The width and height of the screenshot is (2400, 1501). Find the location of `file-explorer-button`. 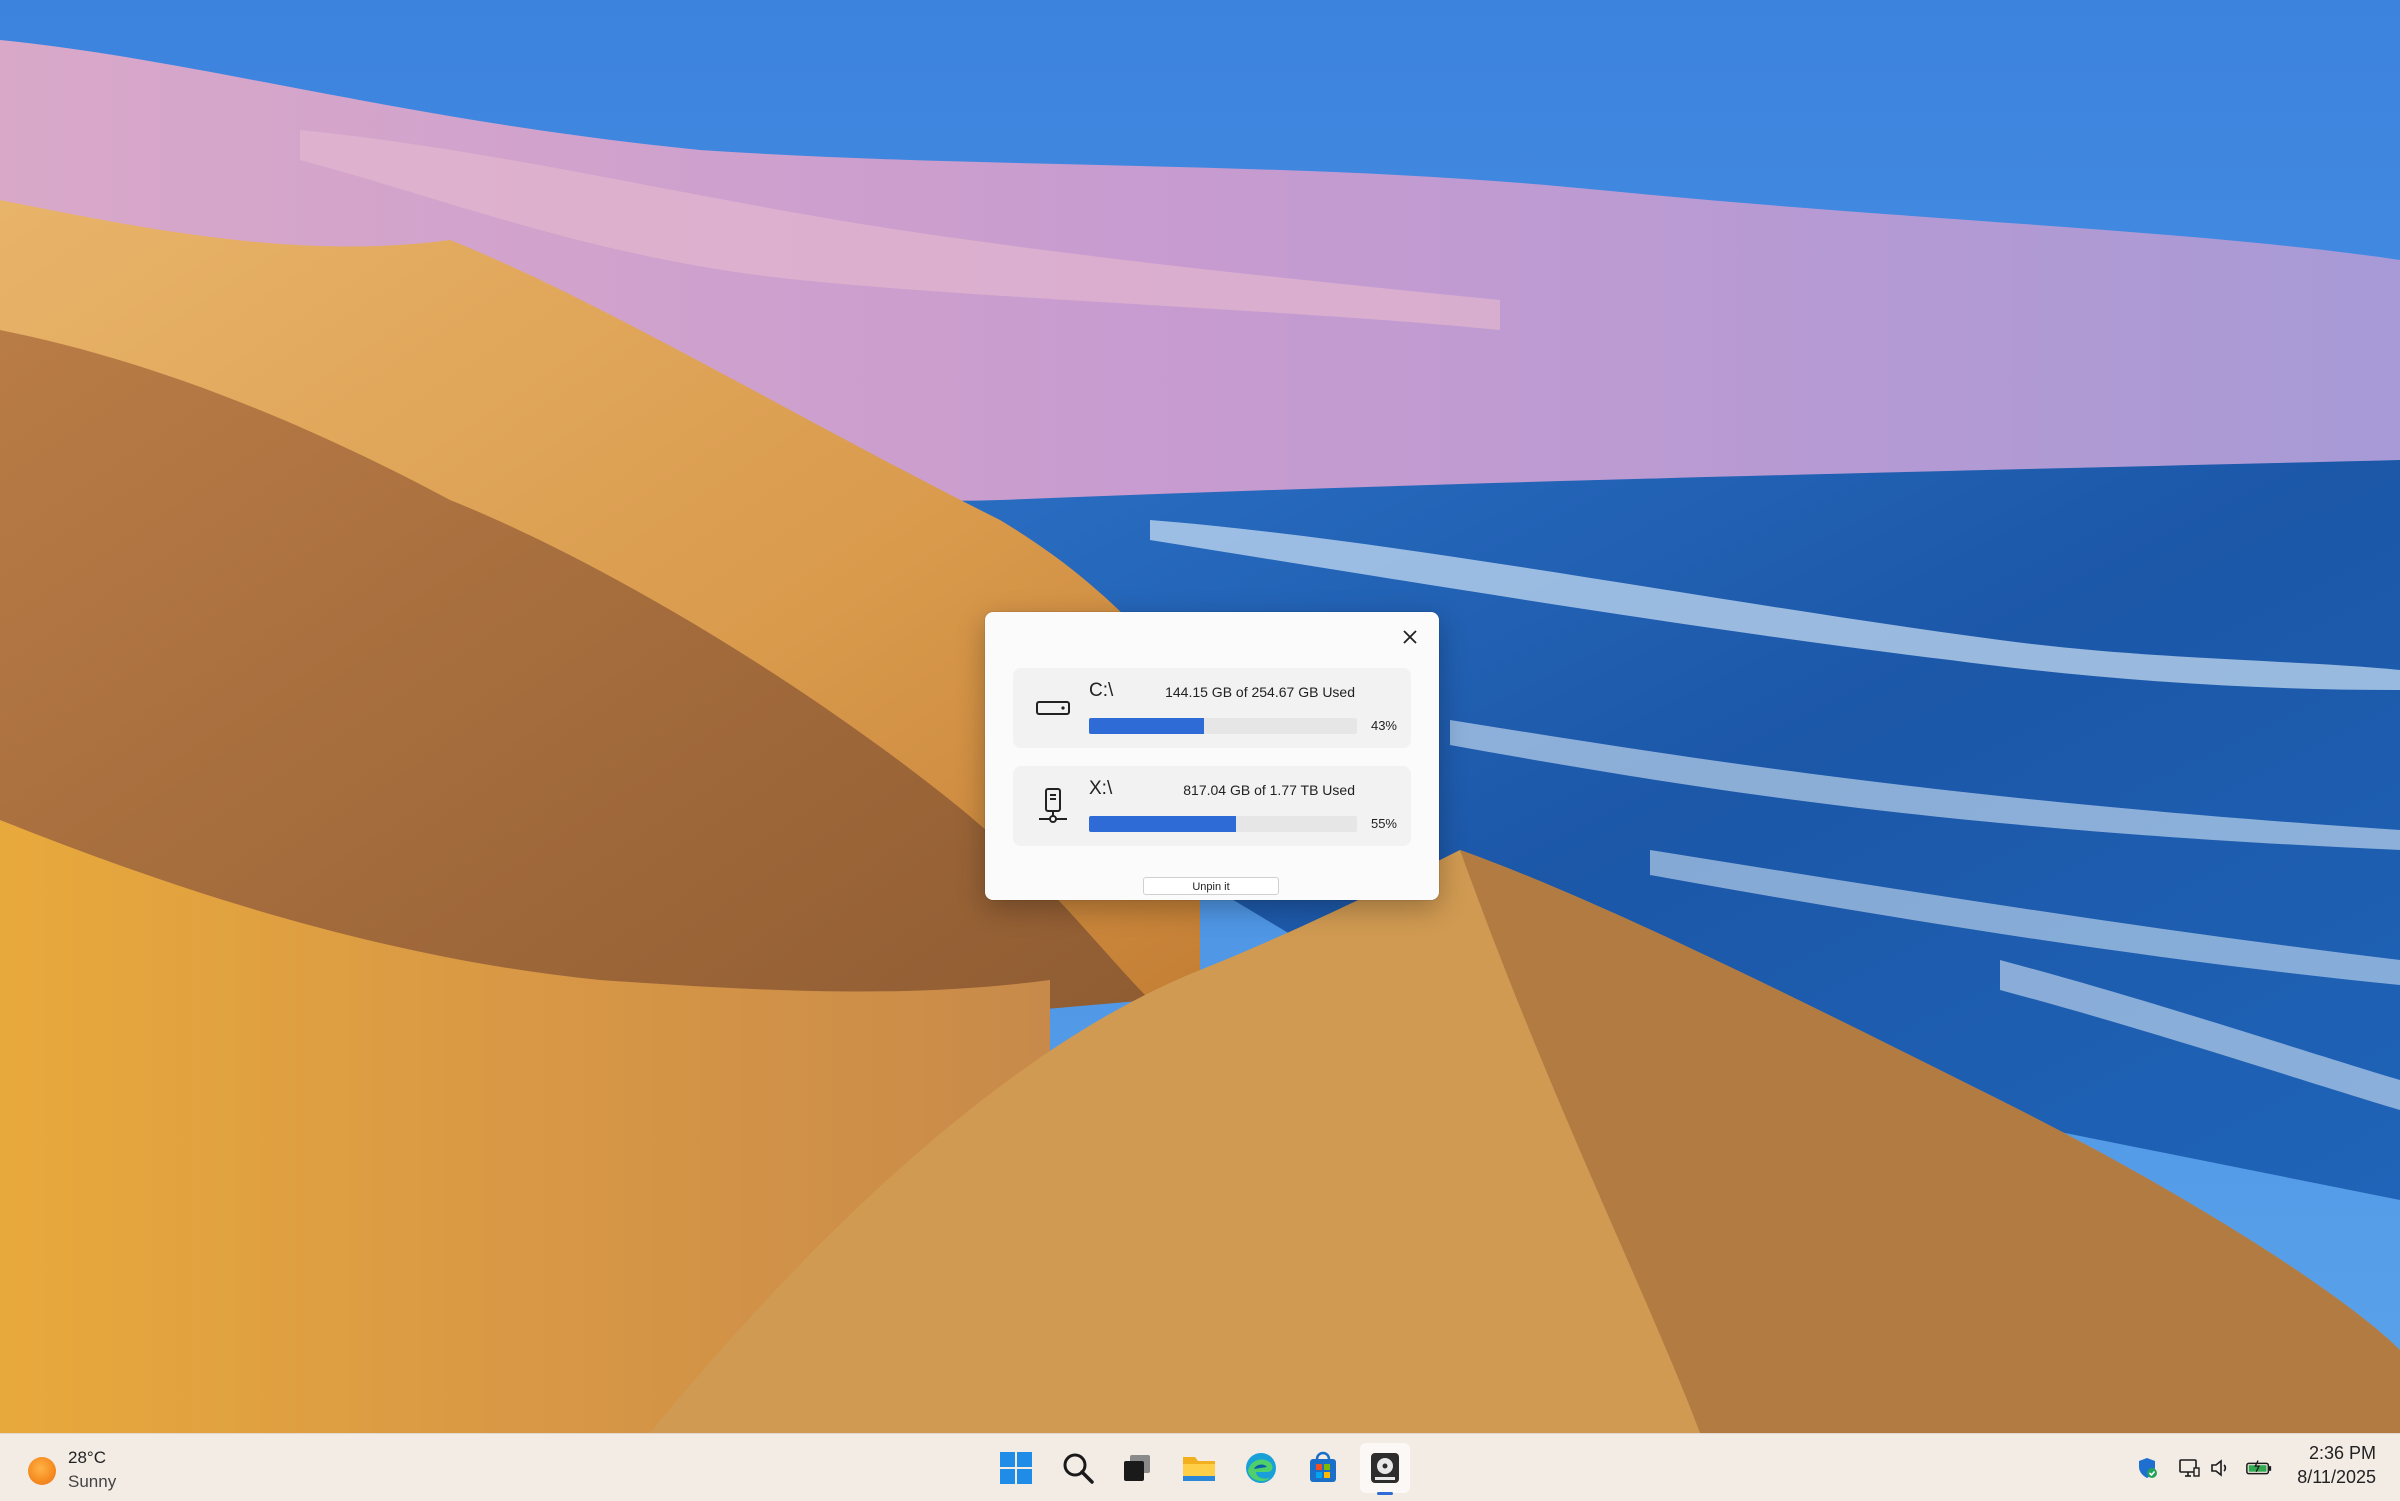

file-explorer-button is located at coordinates (1199, 1468).